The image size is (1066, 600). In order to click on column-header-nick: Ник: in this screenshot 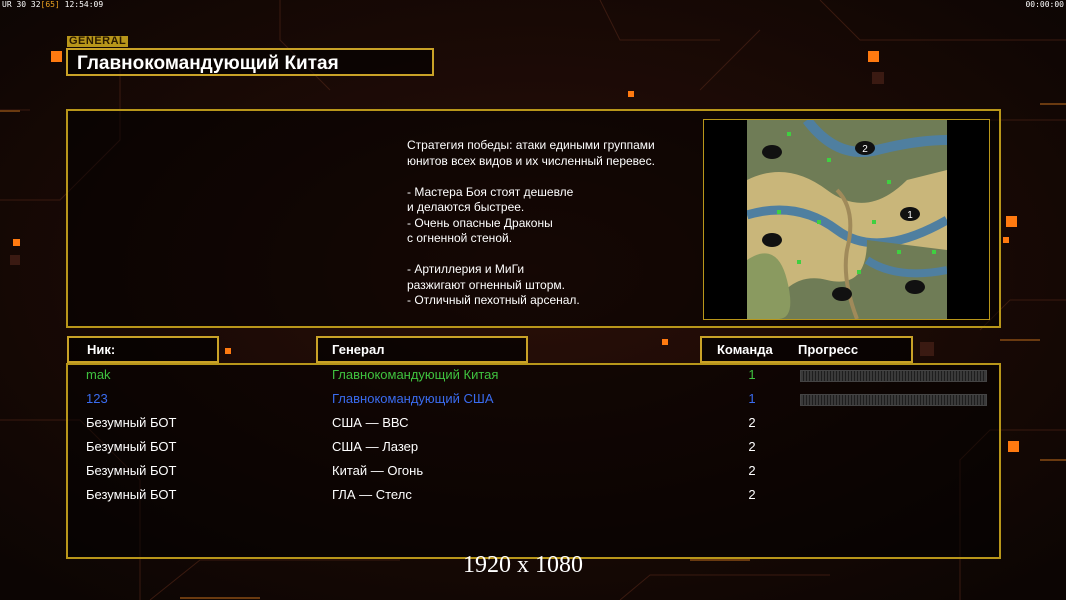, I will do `click(143, 349)`.